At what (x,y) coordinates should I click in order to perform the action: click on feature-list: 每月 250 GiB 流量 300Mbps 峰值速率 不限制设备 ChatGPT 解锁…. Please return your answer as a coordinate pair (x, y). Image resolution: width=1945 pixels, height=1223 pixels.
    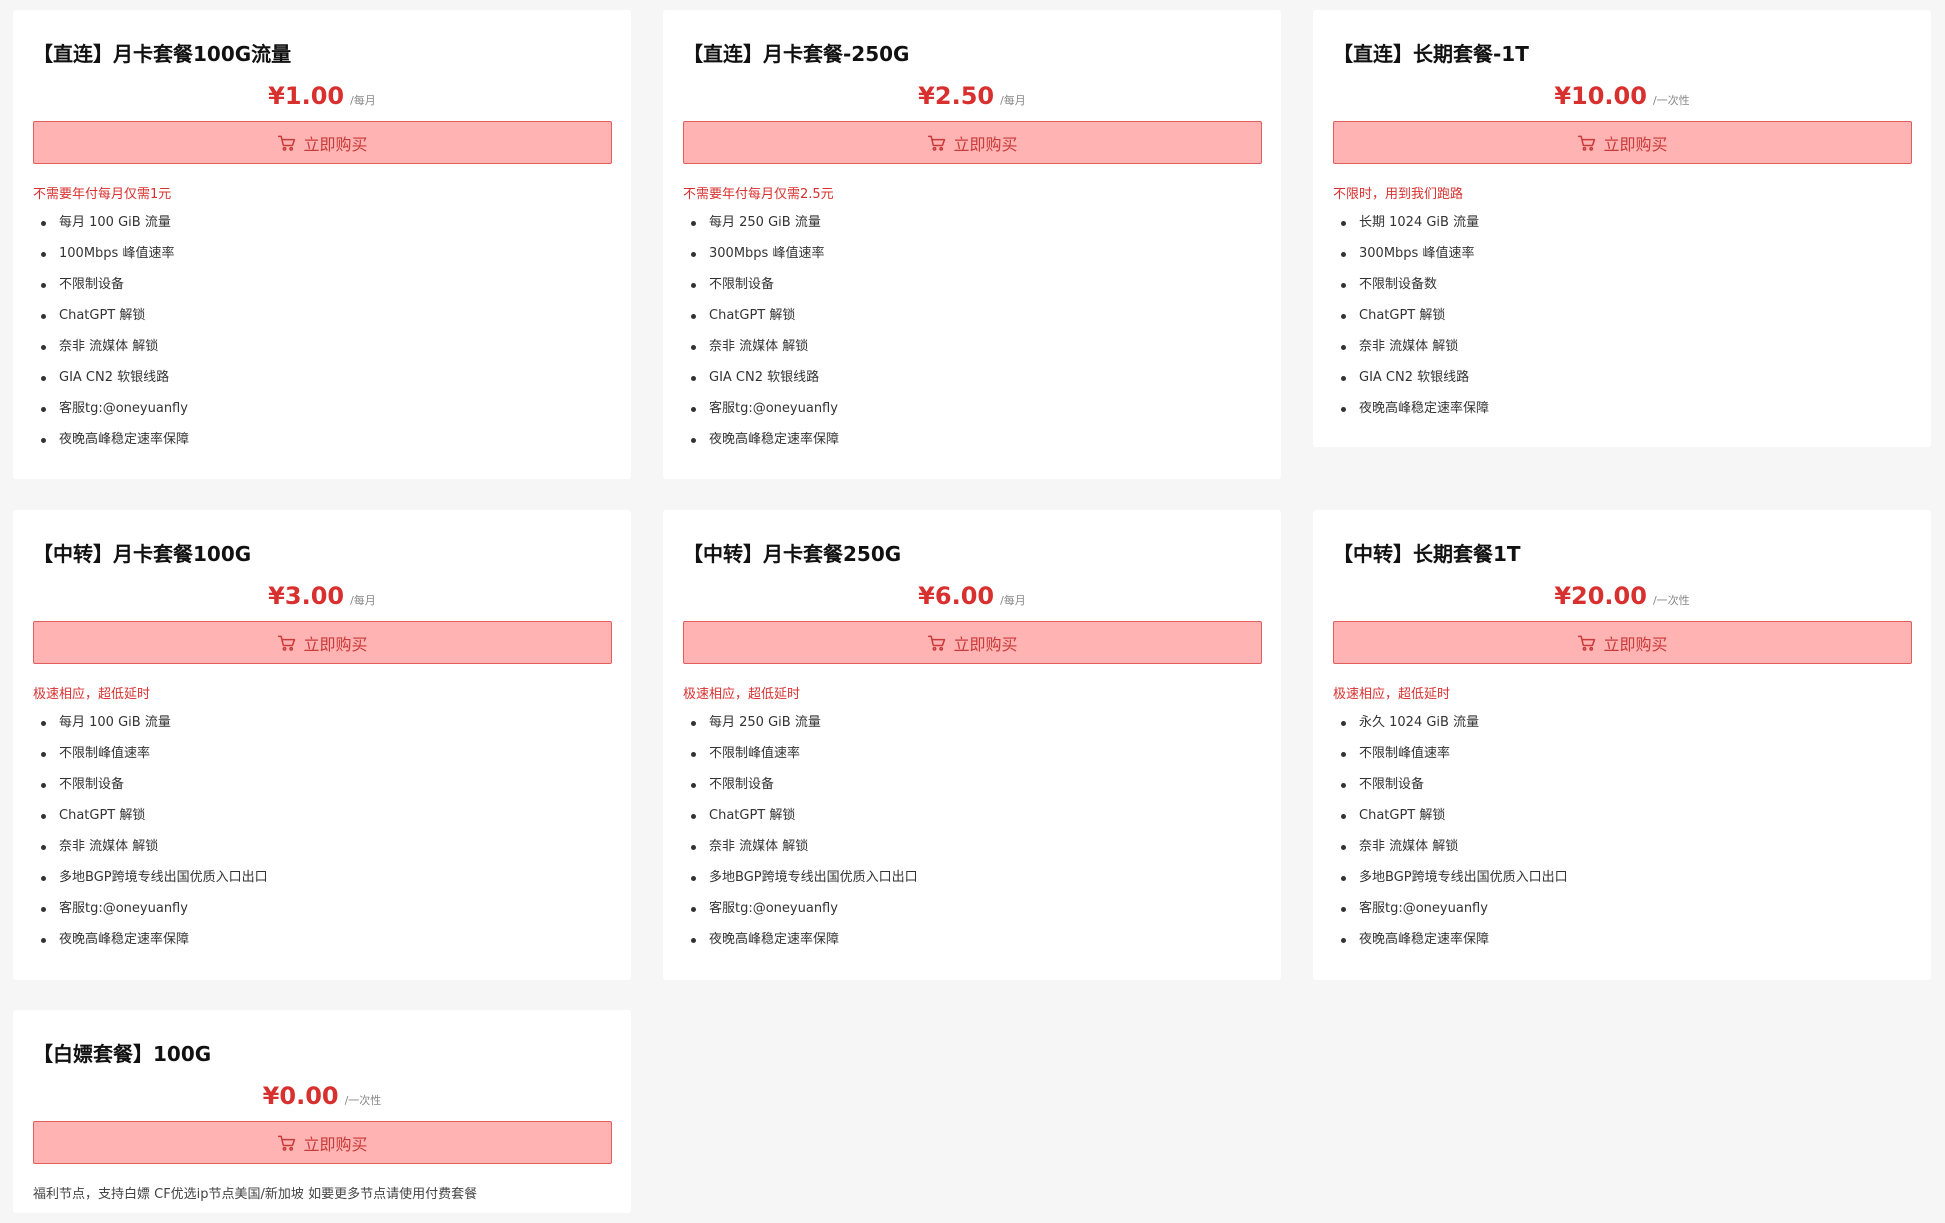
    Looking at the image, I should click on (761, 338).